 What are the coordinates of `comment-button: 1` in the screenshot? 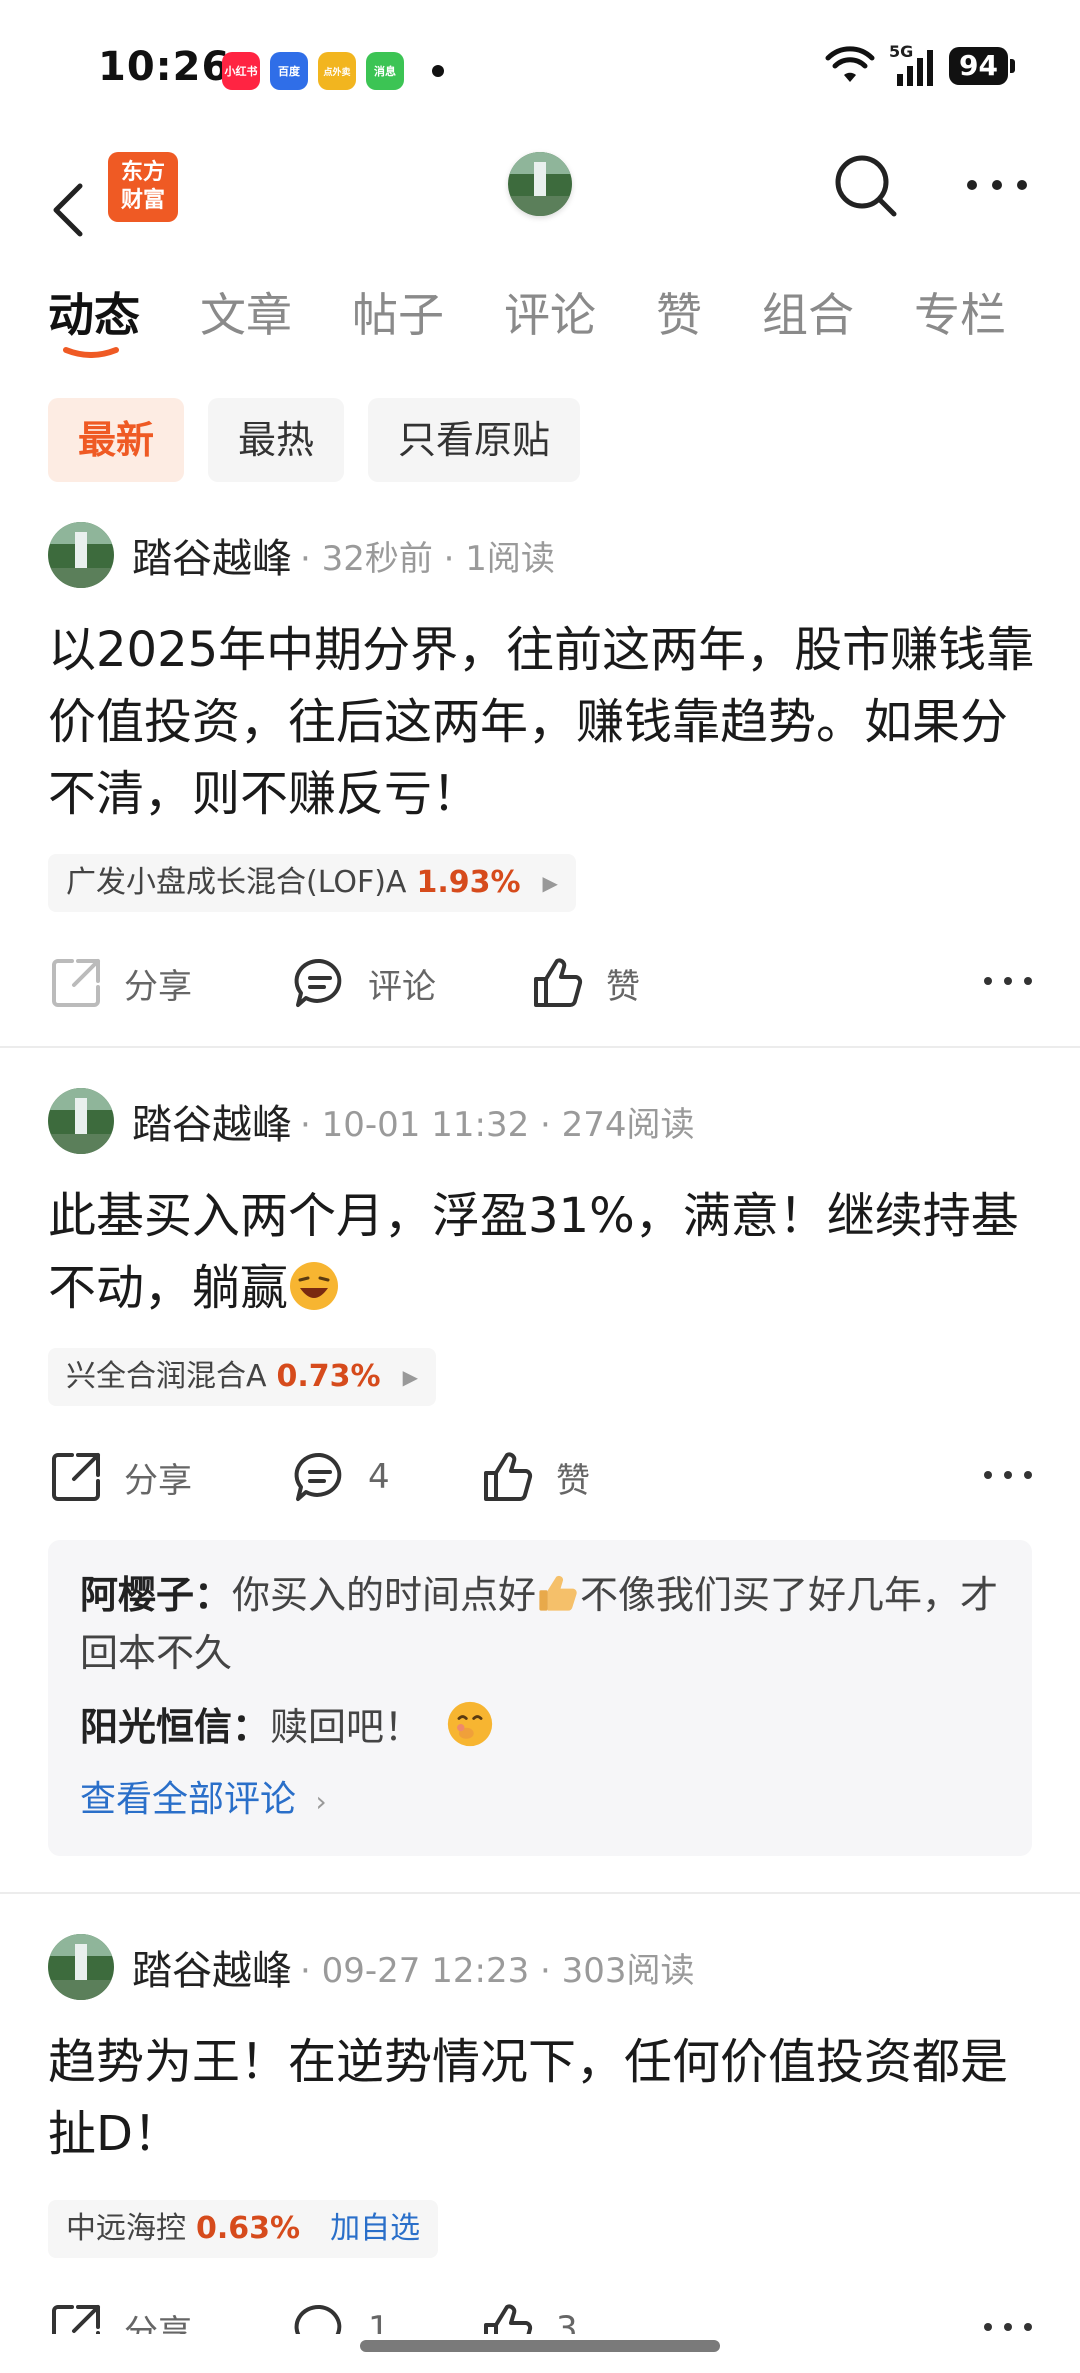 It's located at (341, 2314).